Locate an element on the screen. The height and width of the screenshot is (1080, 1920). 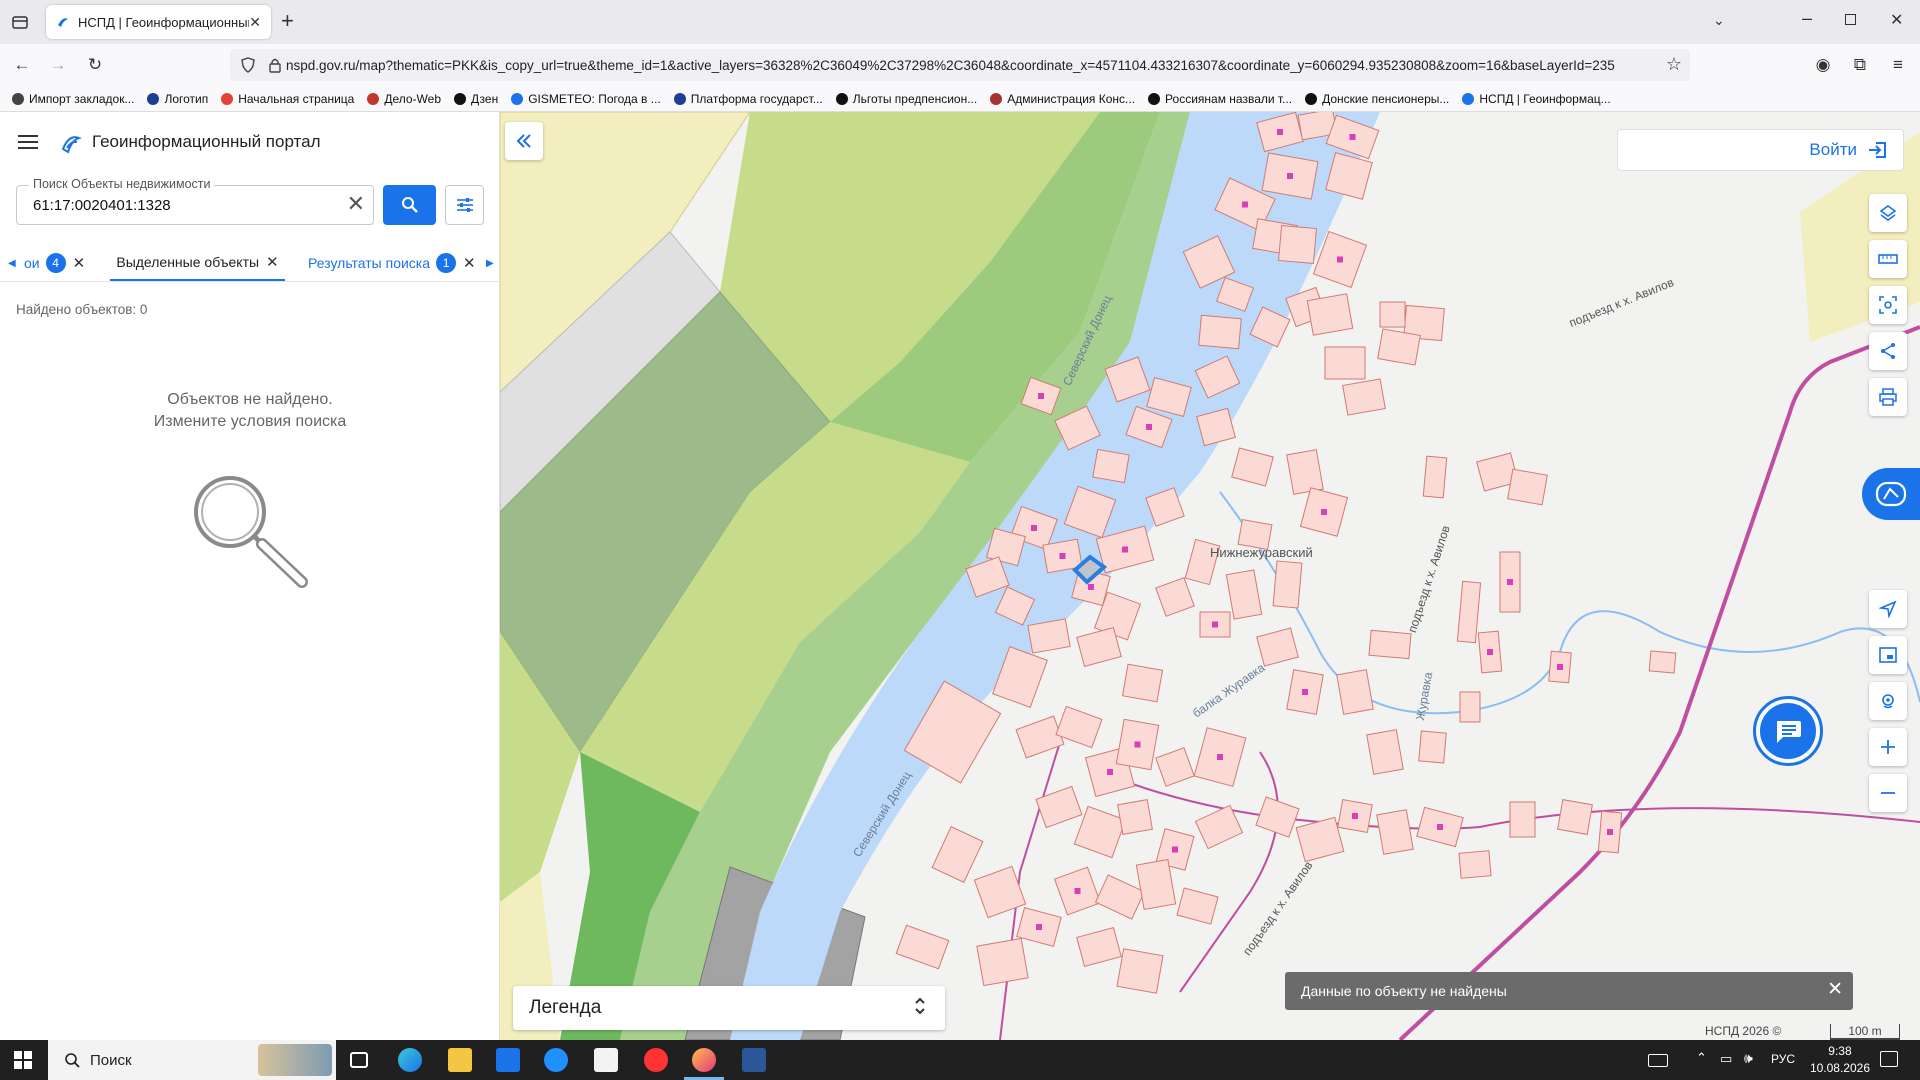
chevron-up-down-icon is located at coordinates (920, 1009).